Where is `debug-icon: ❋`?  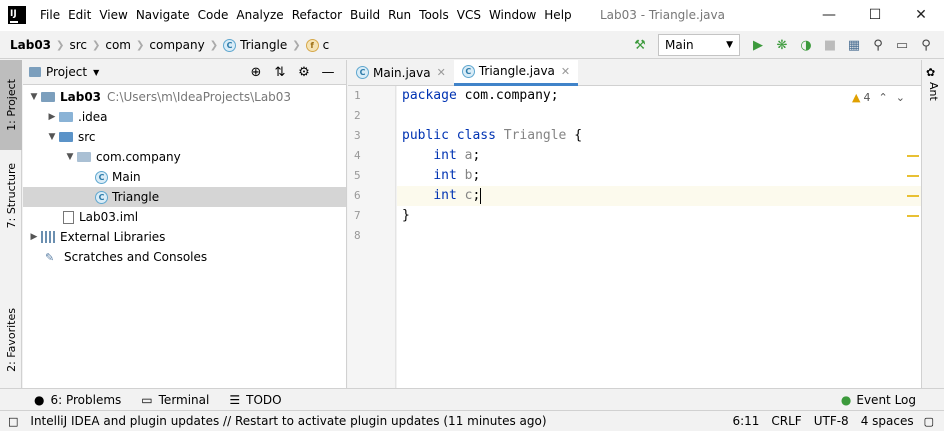
debug-icon: ❋ is located at coordinates (782, 45).